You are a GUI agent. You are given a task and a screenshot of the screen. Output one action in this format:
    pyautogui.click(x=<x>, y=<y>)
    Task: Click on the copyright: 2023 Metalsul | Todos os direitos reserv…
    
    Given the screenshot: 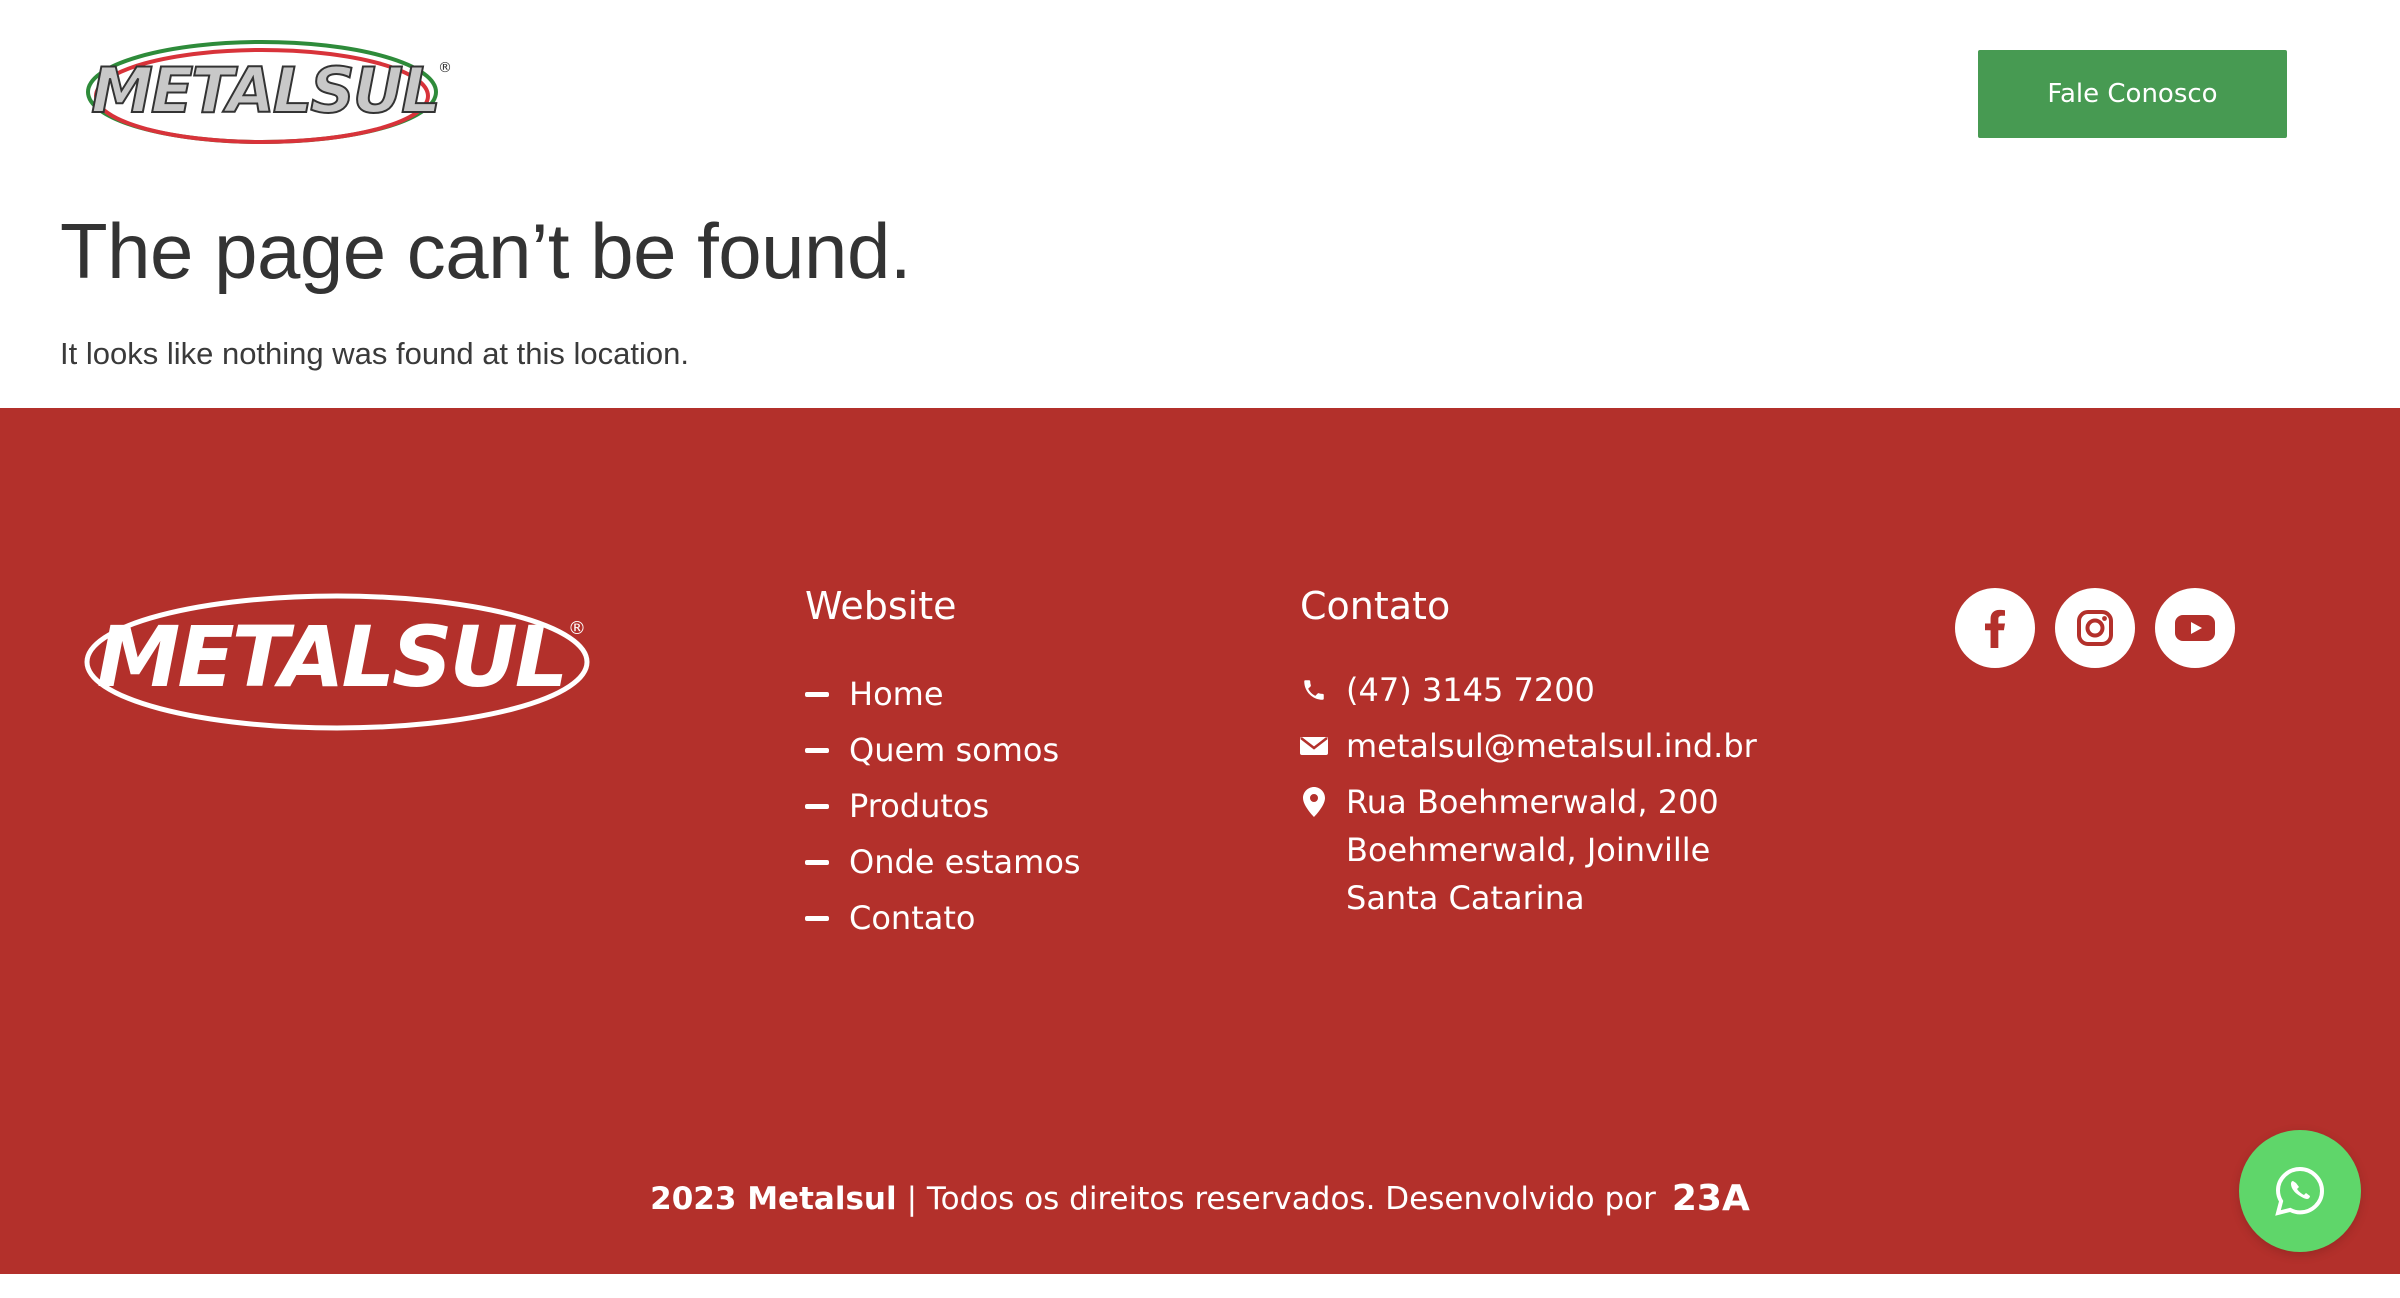 What is the action you would take?
    pyautogui.click(x=1200, y=1198)
    